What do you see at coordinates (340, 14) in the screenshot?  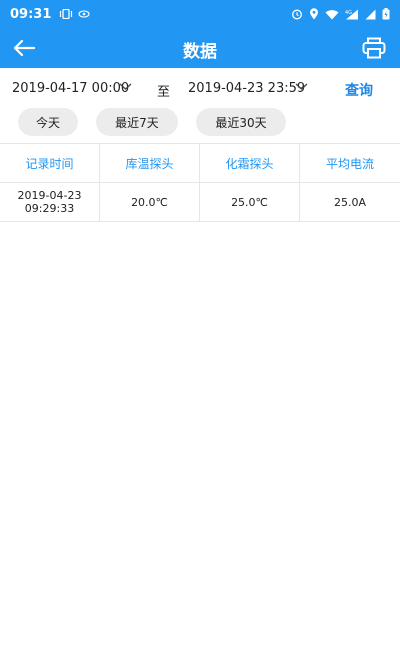 I see `status-right-icons: 4G` at bounding box center [340, 14].